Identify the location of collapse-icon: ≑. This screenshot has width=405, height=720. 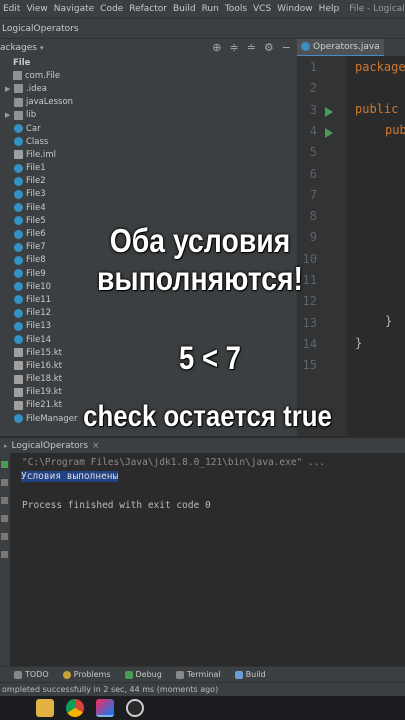
(233, 47).